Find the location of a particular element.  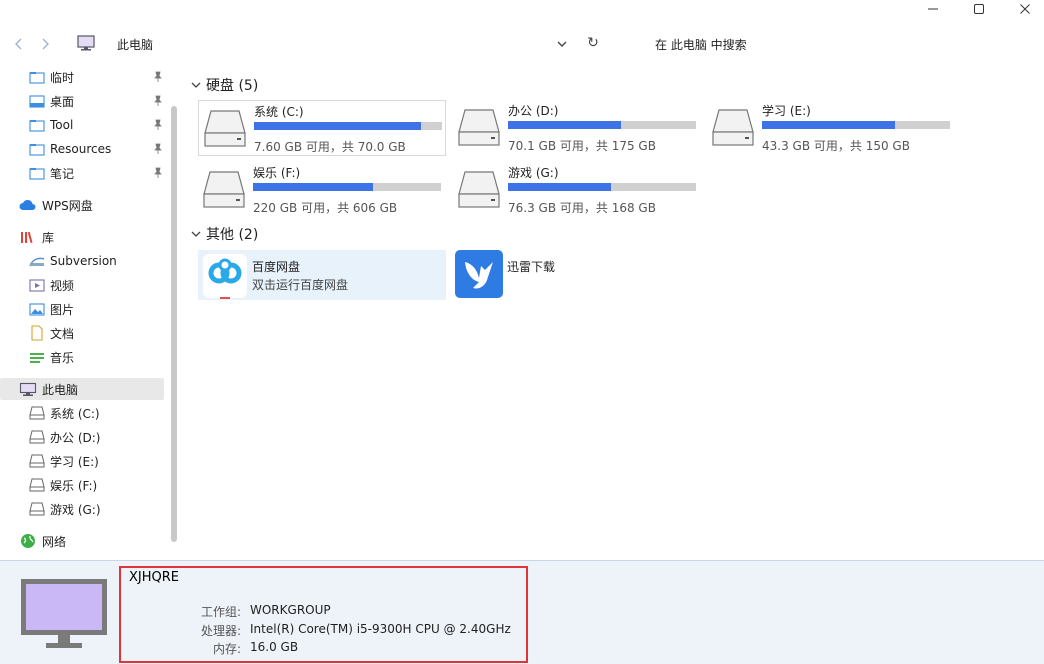

app-name: 百度网盘 is located at coordinates (276, 267).